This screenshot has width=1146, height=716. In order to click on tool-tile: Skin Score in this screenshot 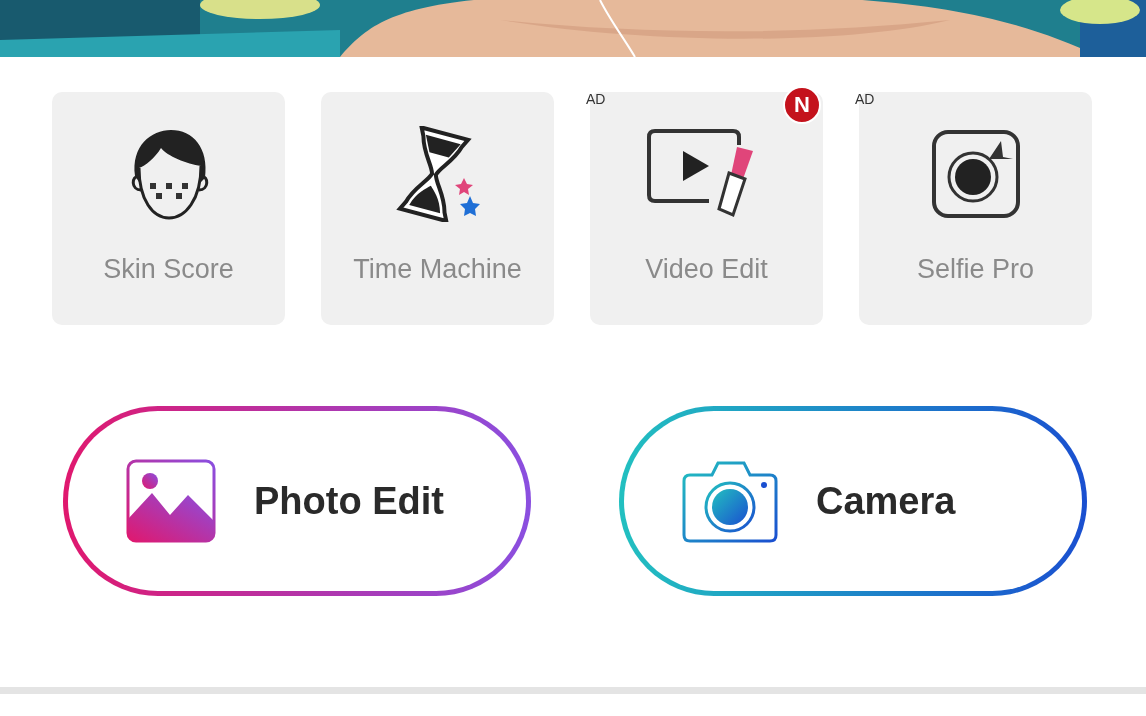, I will do `click(168, 208)`.